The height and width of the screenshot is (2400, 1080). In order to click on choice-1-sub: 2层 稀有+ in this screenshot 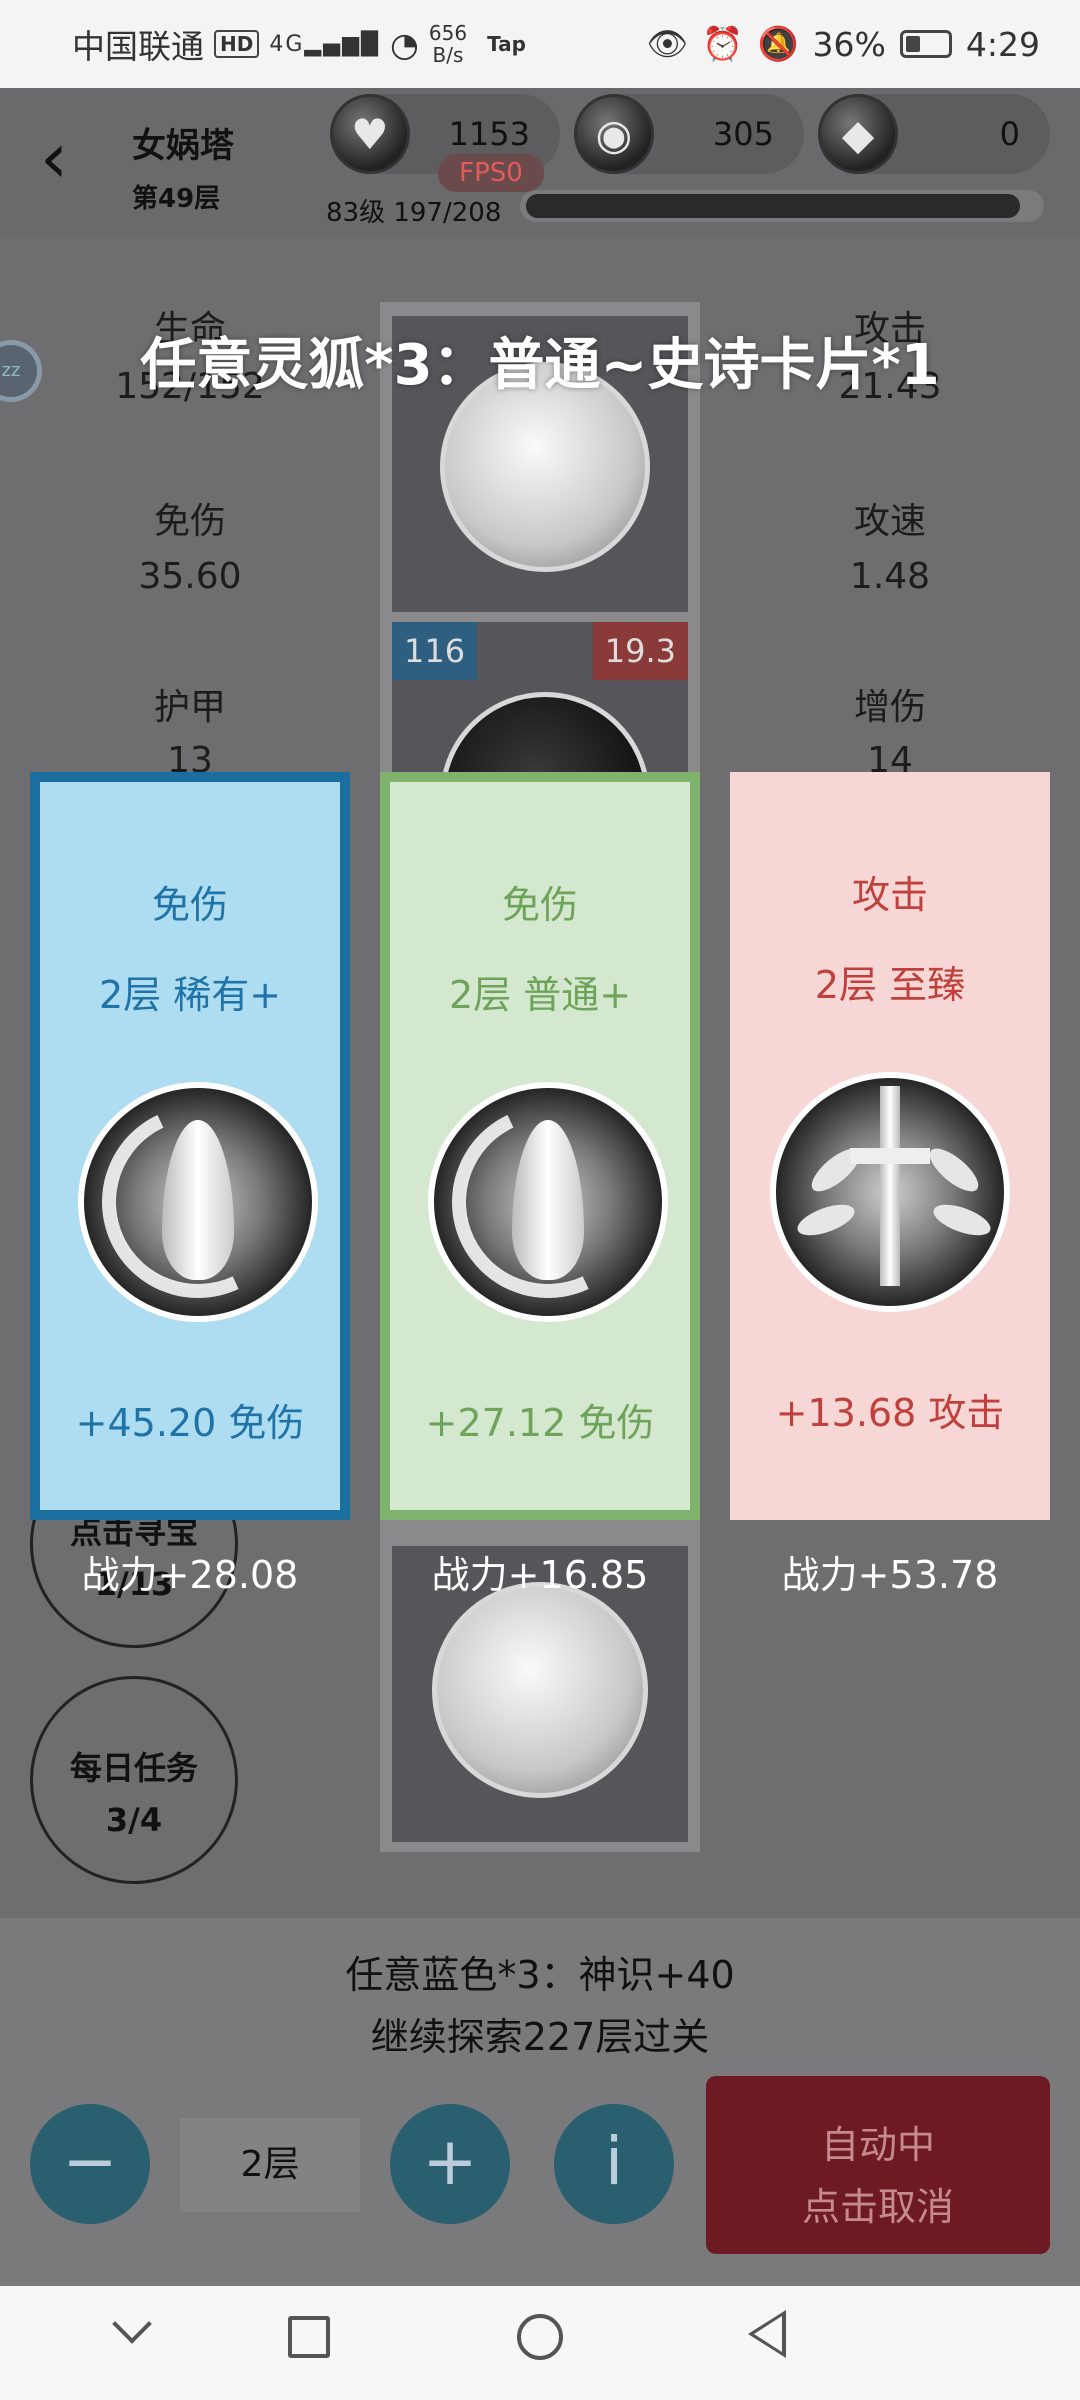, I will do `click(190, 995)`.